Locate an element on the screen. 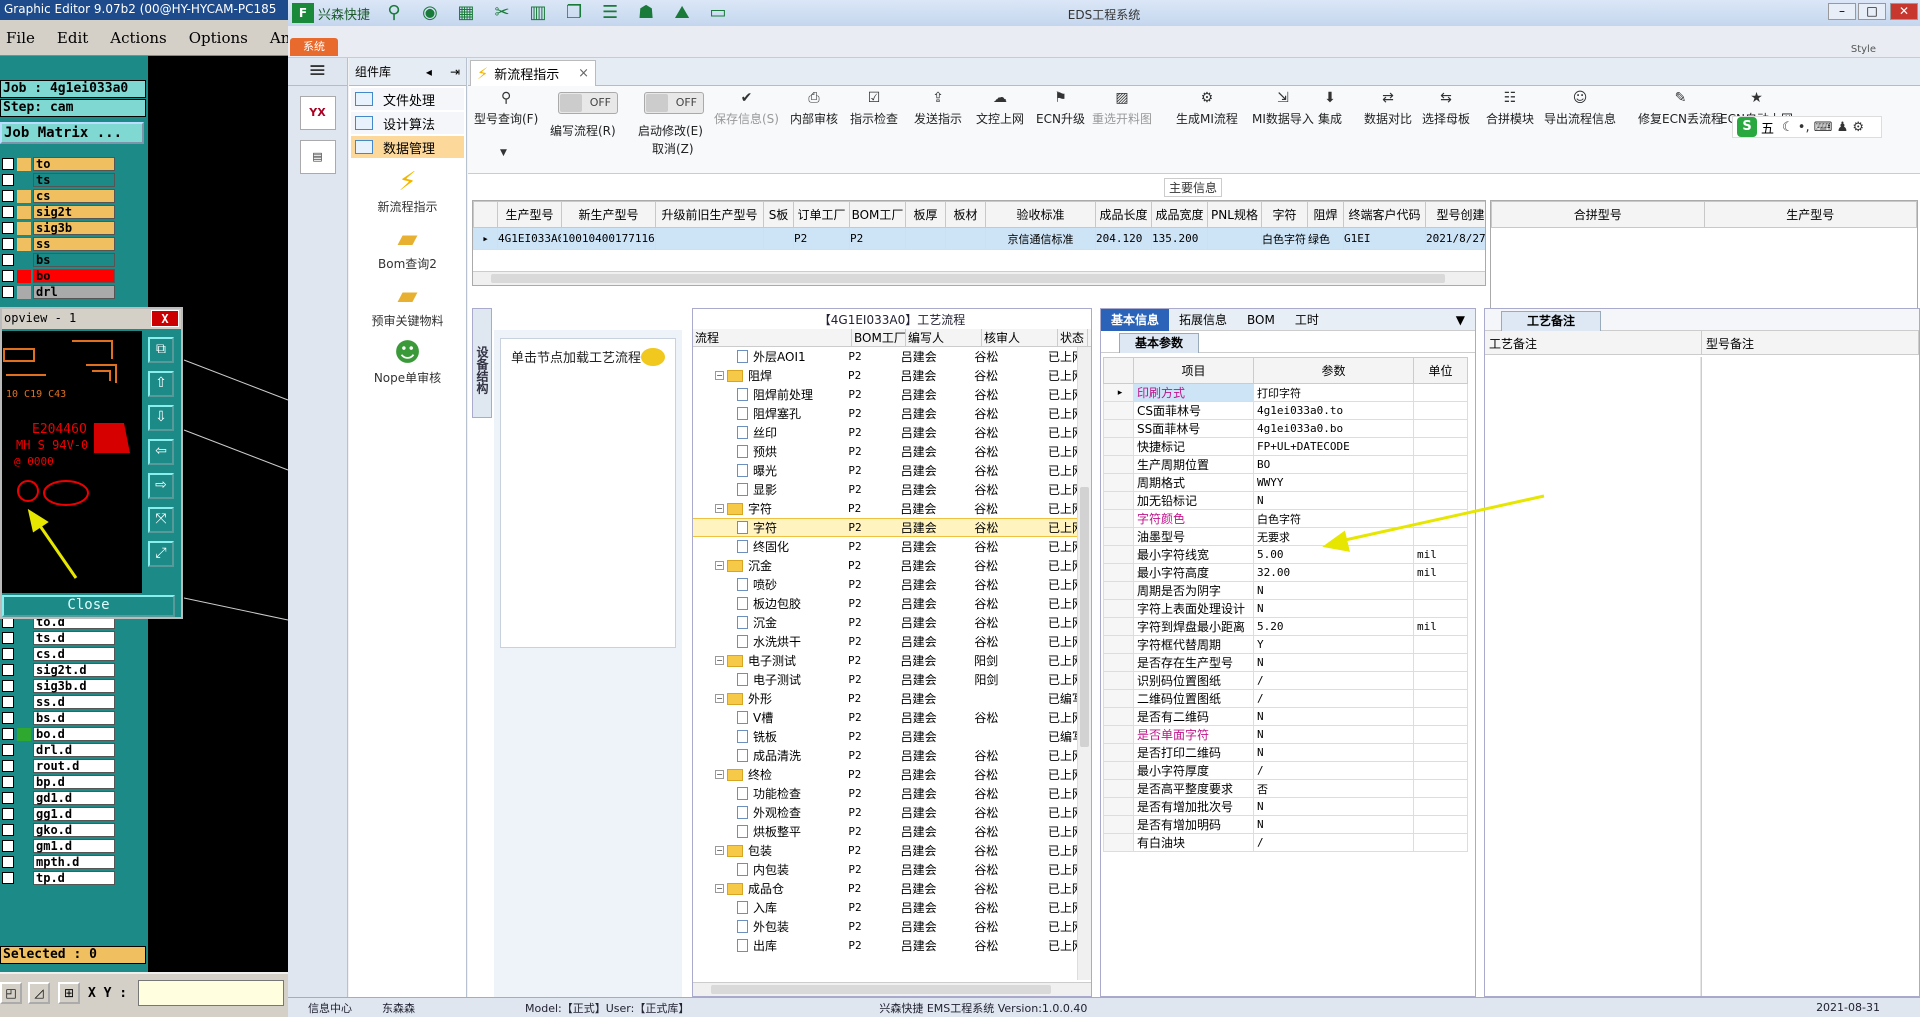  col-writer: 编写人 is located at coordinates (944, 337).